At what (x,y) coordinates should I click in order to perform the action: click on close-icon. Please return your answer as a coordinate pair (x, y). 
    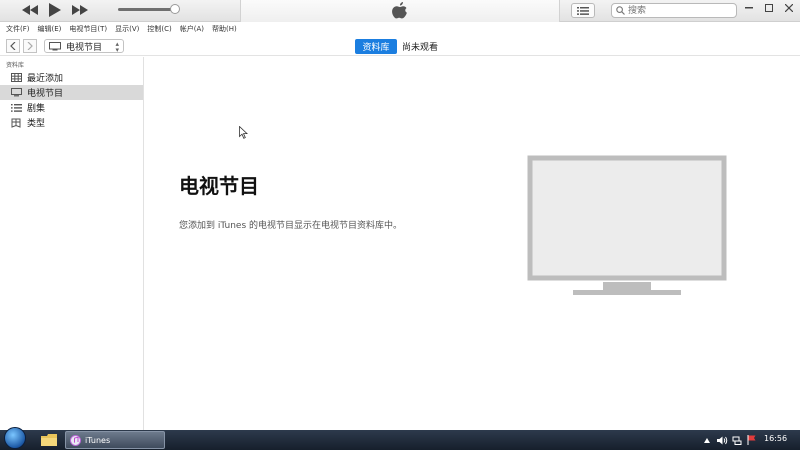
    Looking at the image, I should click on (789, 8).